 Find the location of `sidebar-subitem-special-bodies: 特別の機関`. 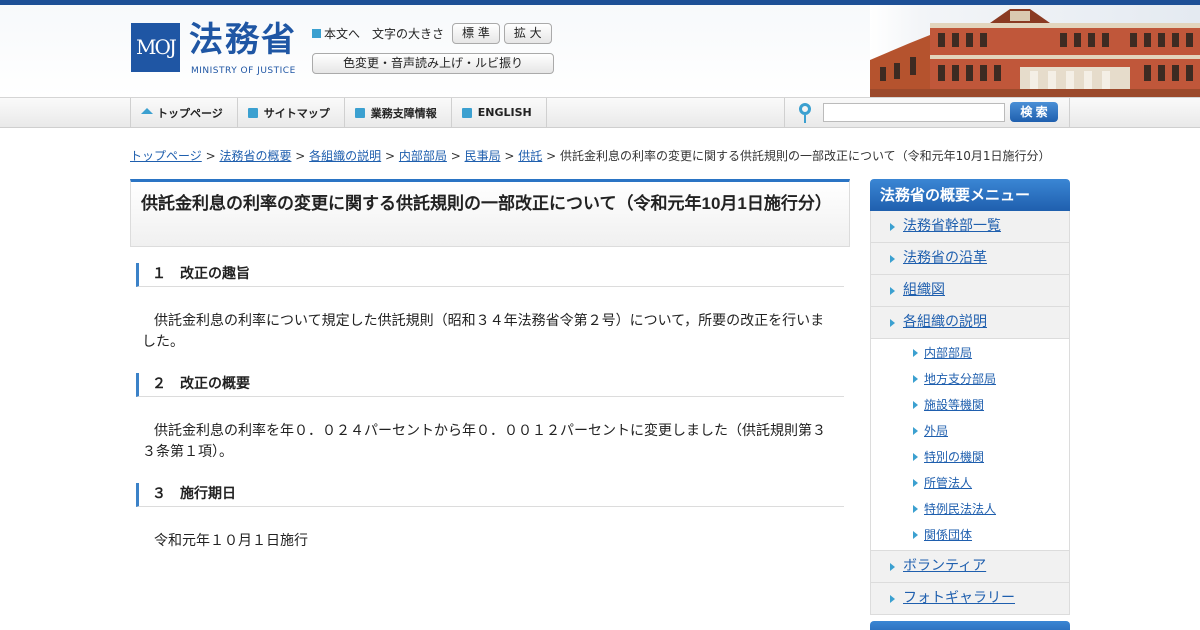

sidebar-subitem-special-bodies: 特別の機関 is located at coordinates (970, 457).